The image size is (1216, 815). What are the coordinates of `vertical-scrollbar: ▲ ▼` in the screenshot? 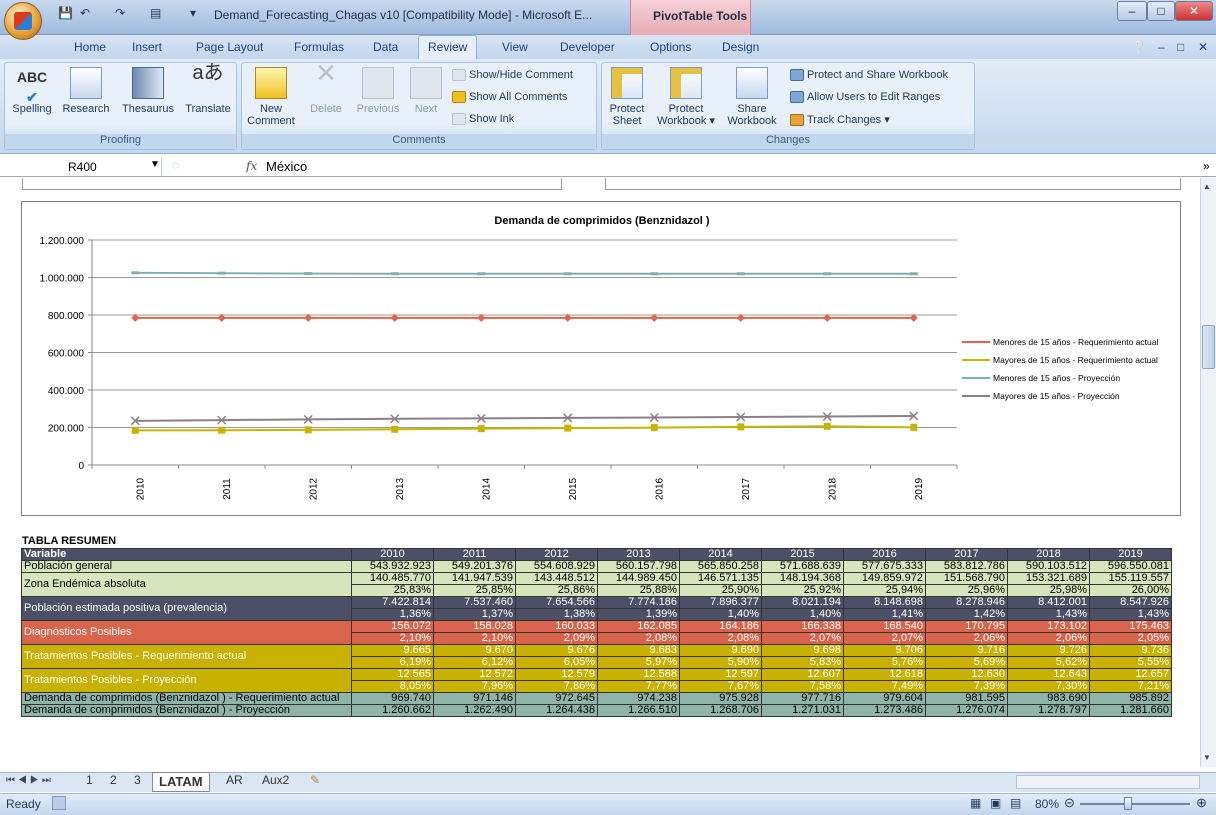 It's located at (1208, 472).